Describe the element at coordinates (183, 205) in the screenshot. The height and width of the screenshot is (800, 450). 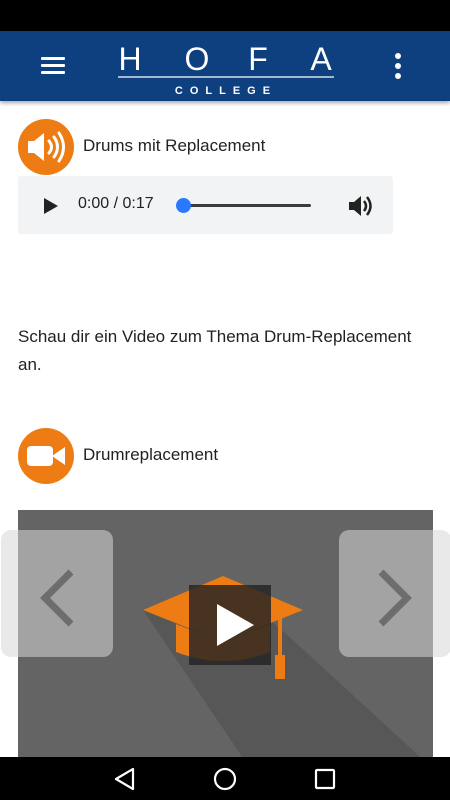
I see `audio-seek-thumb` at that location.